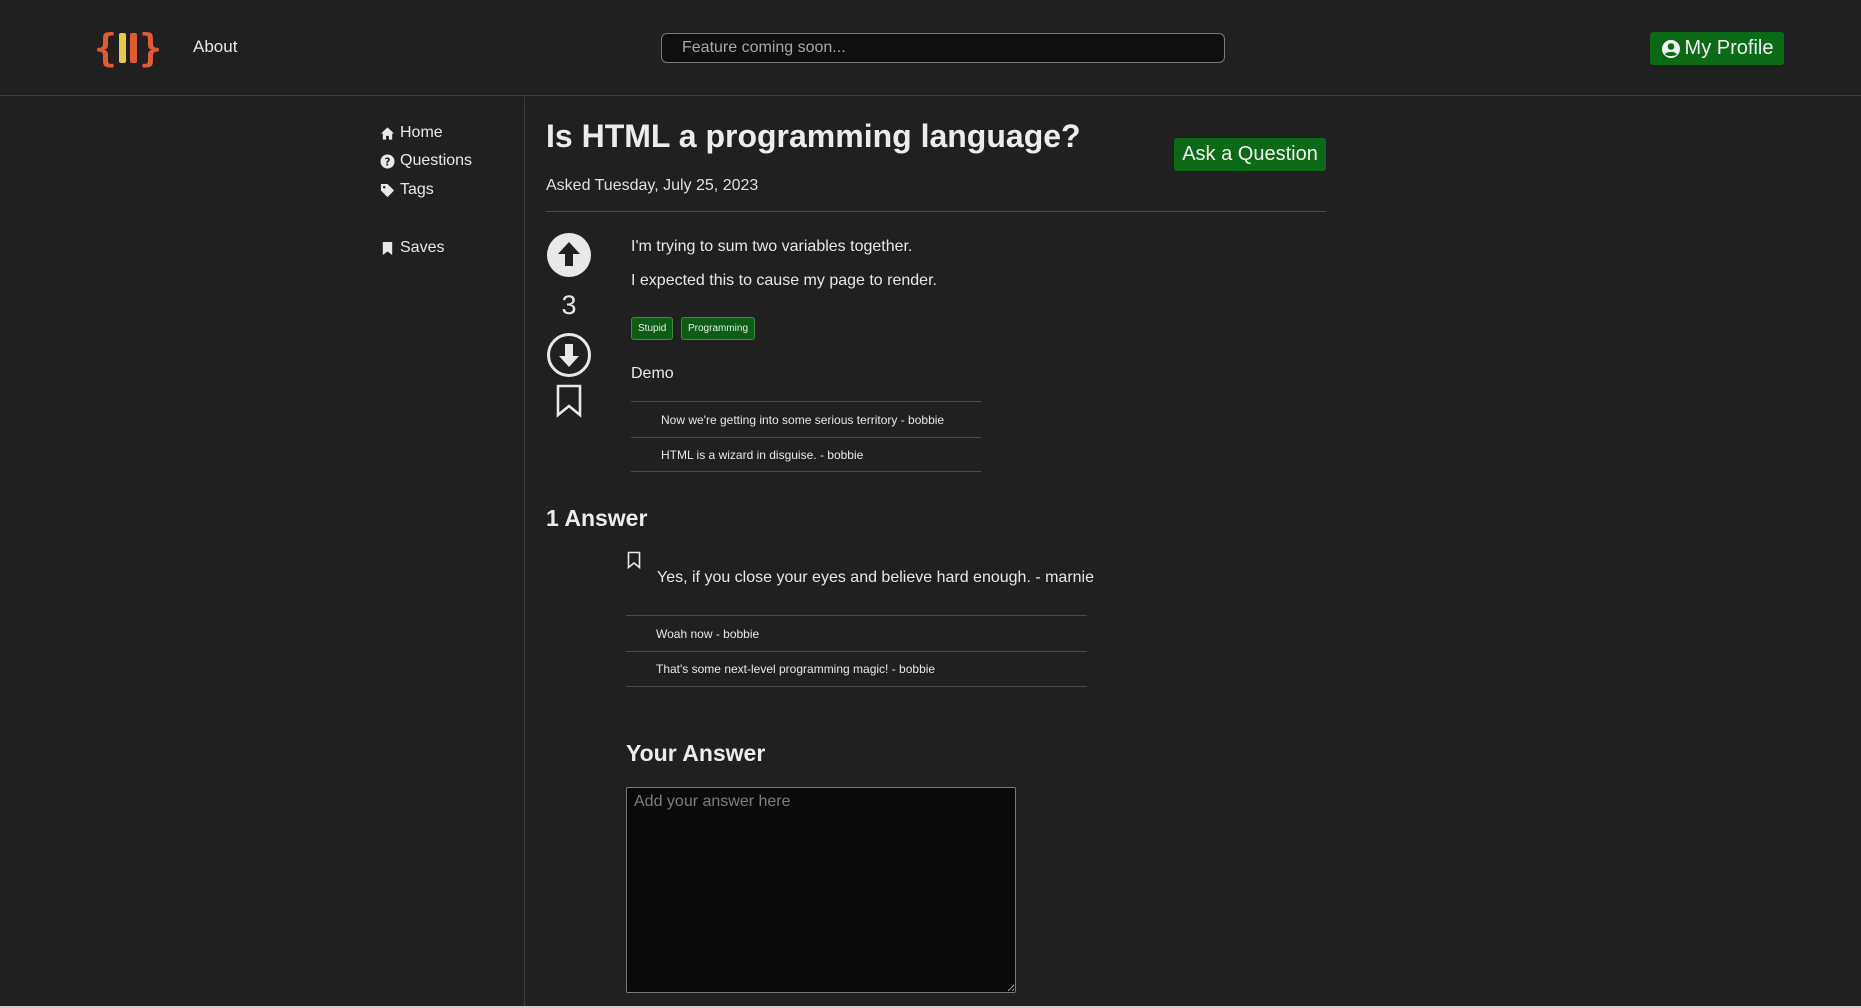 This screenshot has height=1008, width=1861. Describe the element at coordinates (569, 305) in the screenshot. I see `vote-count: 3` at that location.